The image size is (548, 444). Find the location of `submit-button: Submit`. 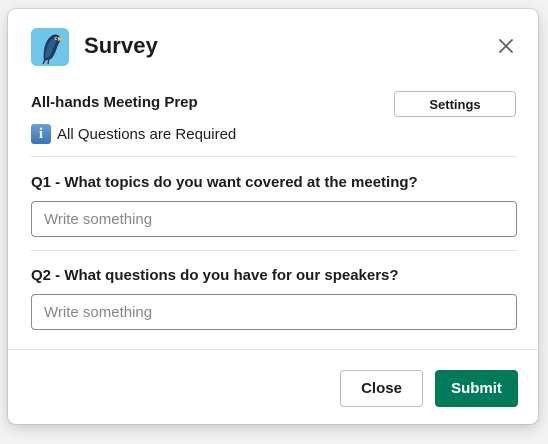

submit-button: Submit is located at coordinates (476, 388).